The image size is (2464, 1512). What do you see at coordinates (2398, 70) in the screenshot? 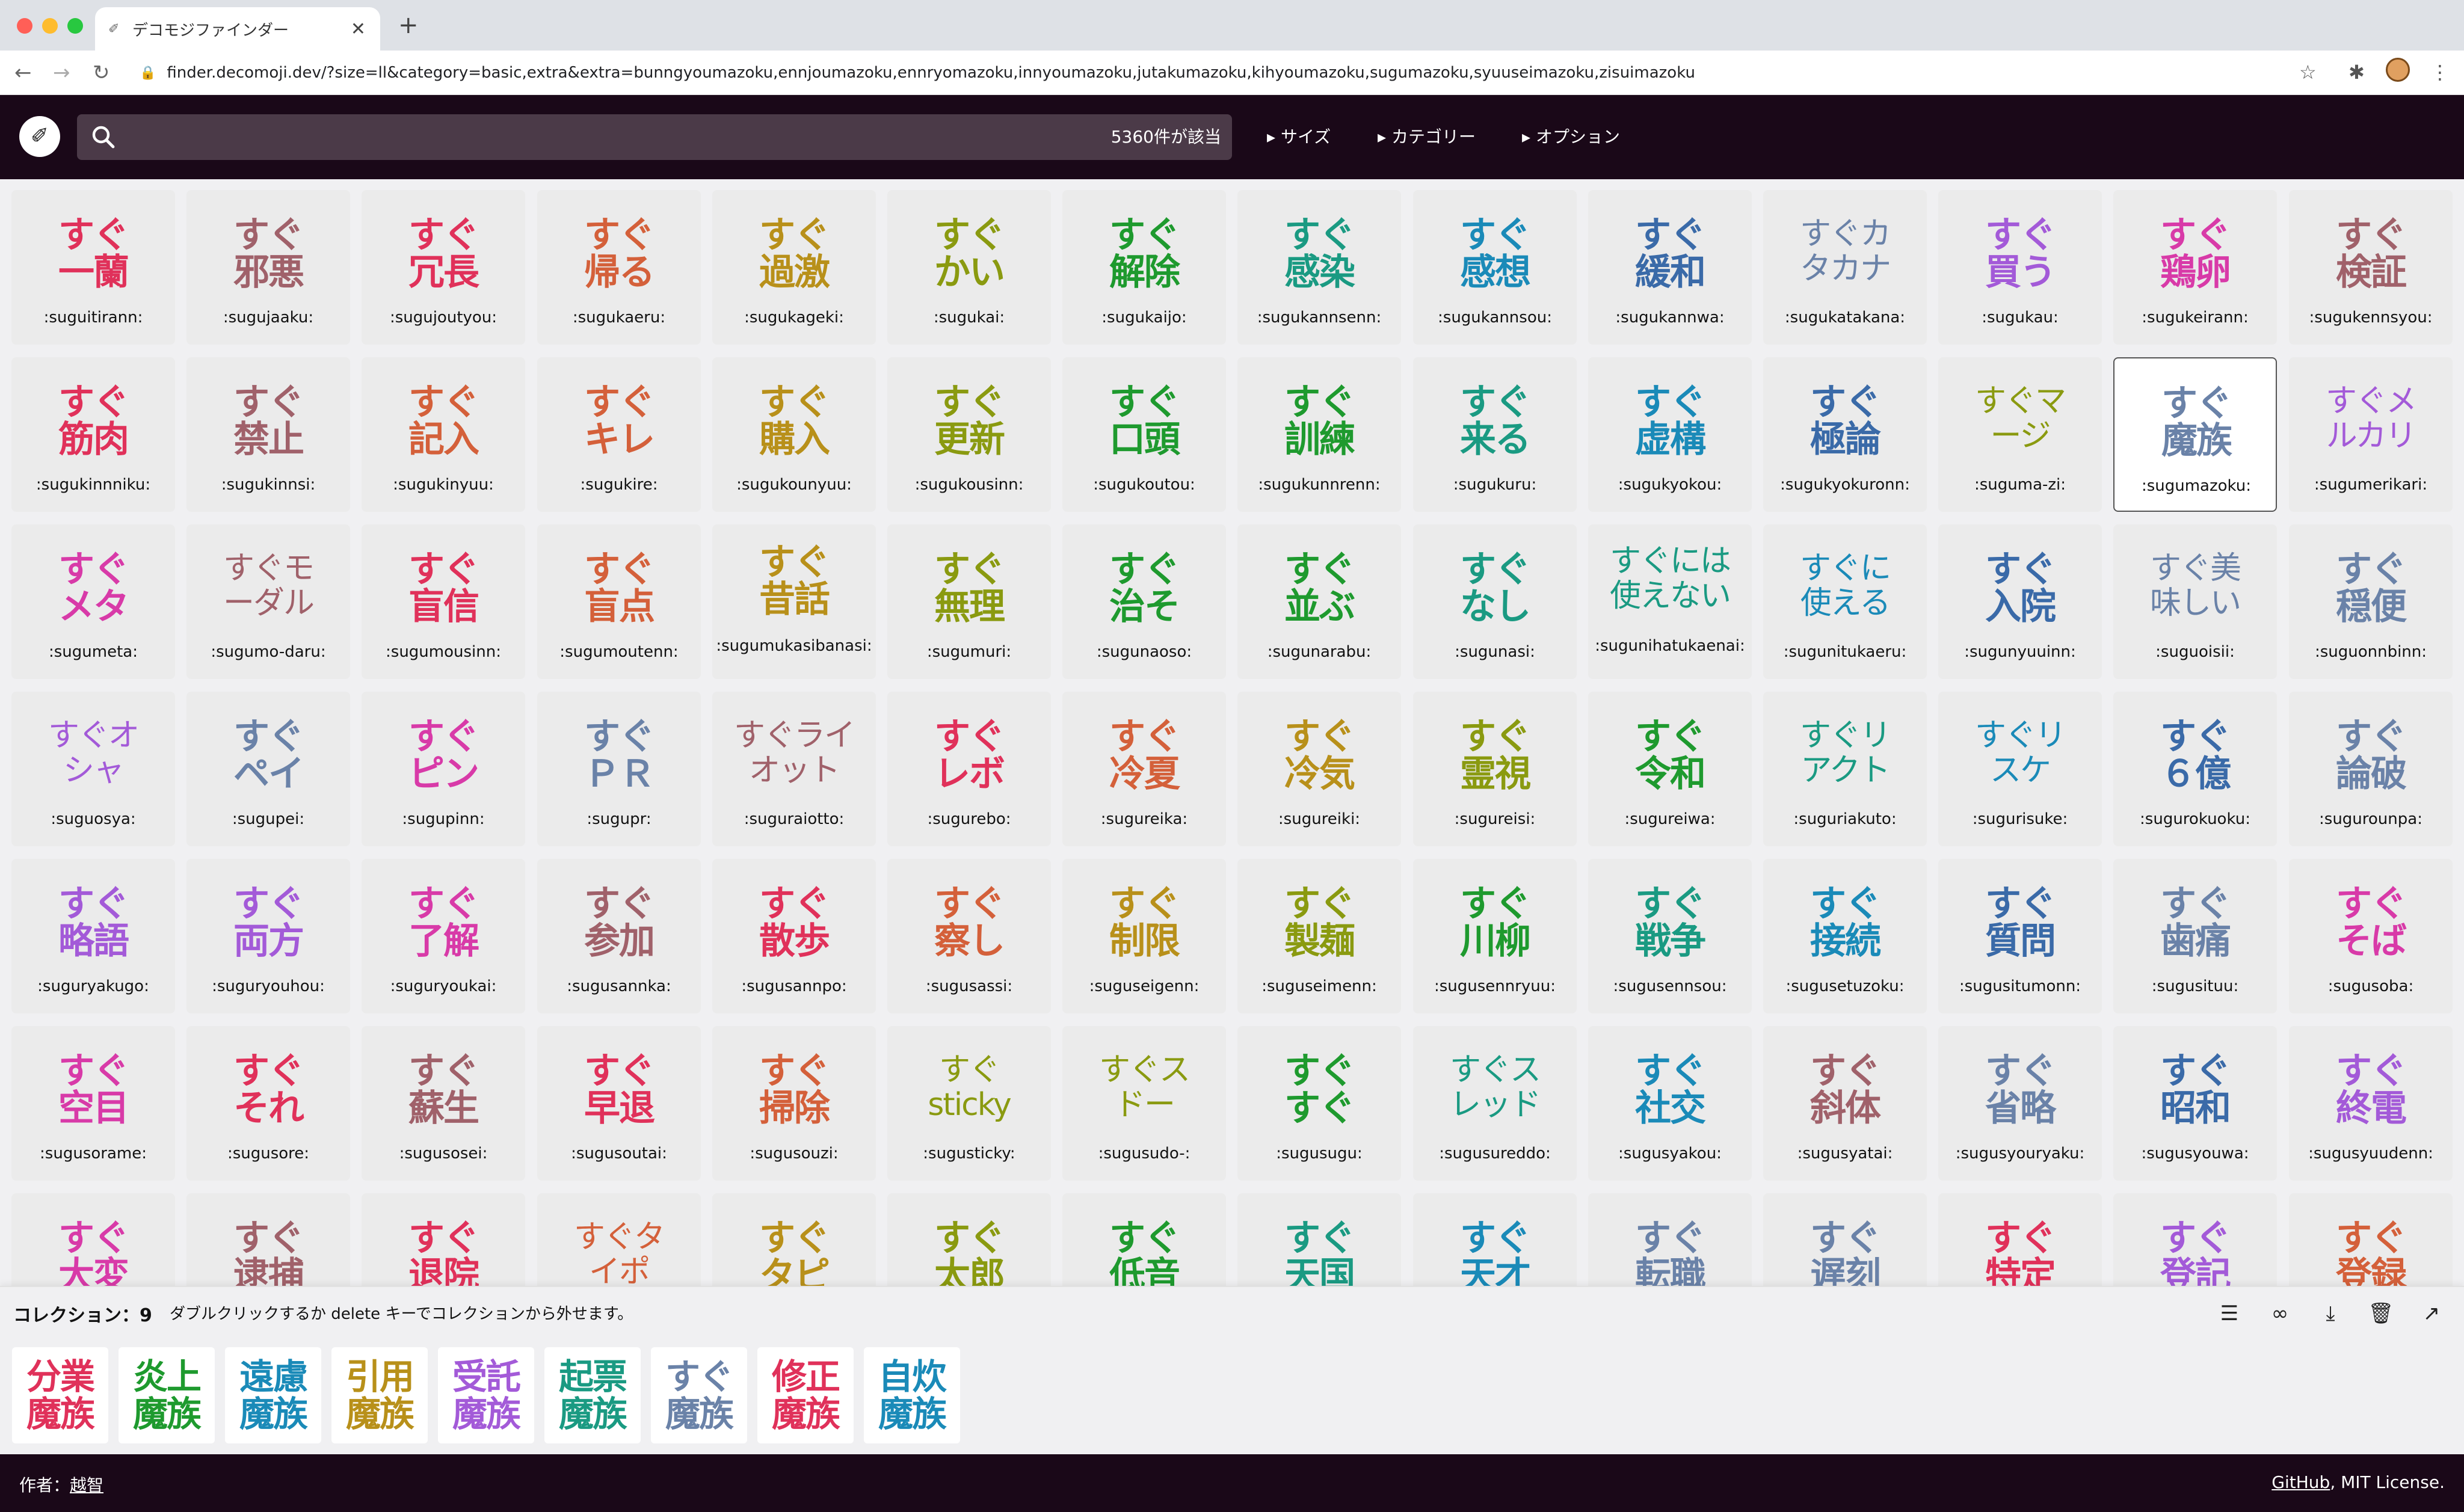
I see `profile-avatar` at bounding box center [2398, 70].